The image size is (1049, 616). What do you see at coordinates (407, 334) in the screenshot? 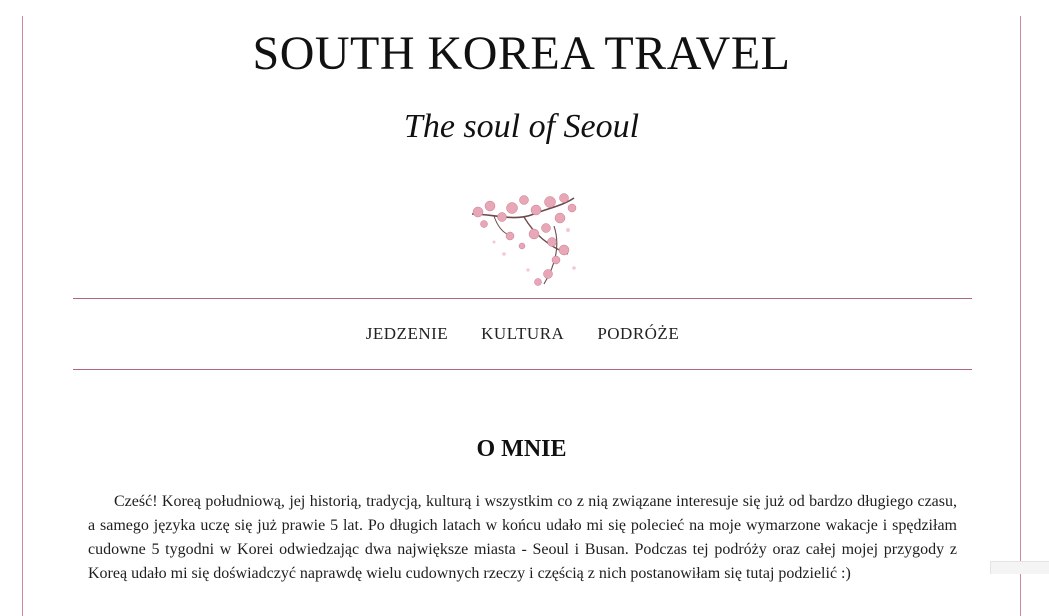
I see `nav-item-jedzenie: JEDZENIE` at bounding box center [407, 334].